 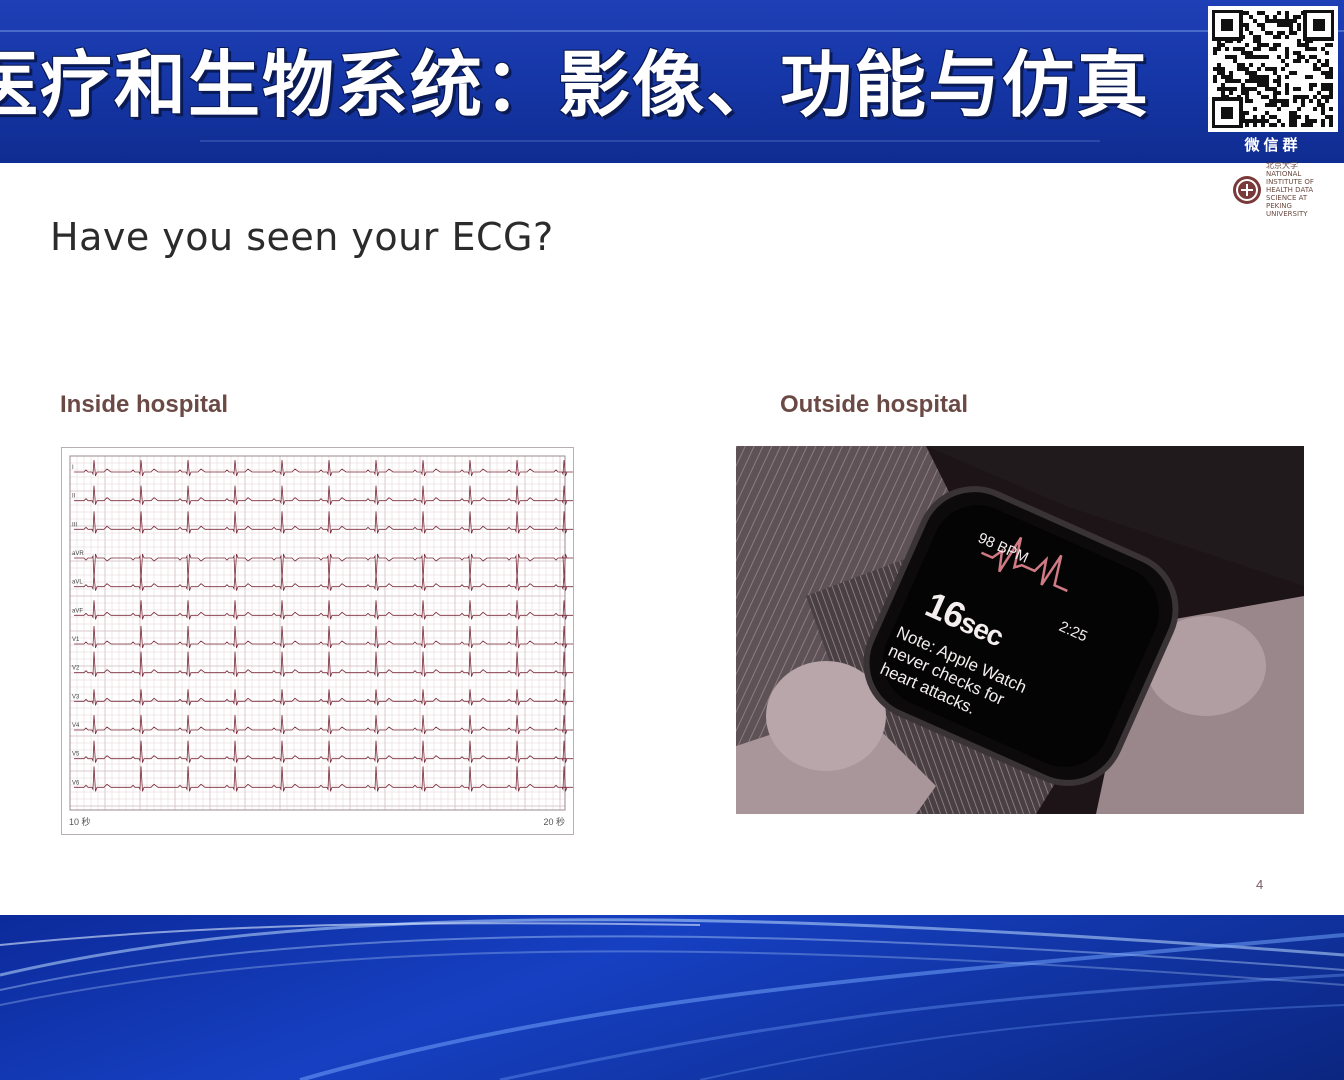 What do you see at coordinates (74, 525) in the screenshot?
I see `ecg-lead-label: III` at bounding box center [74, 525].